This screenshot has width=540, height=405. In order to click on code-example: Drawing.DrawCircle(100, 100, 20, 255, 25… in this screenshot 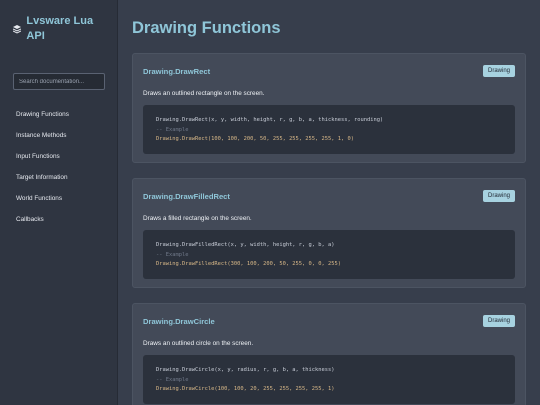, I will do `click(245, 389)`.